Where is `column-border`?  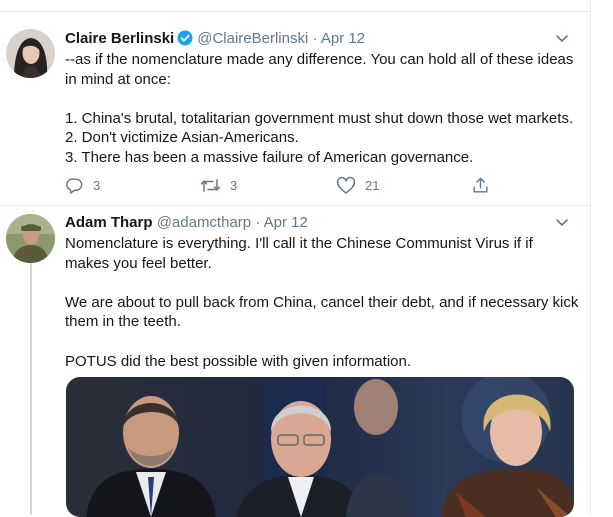
column-border is located at coordinates (590, 257).